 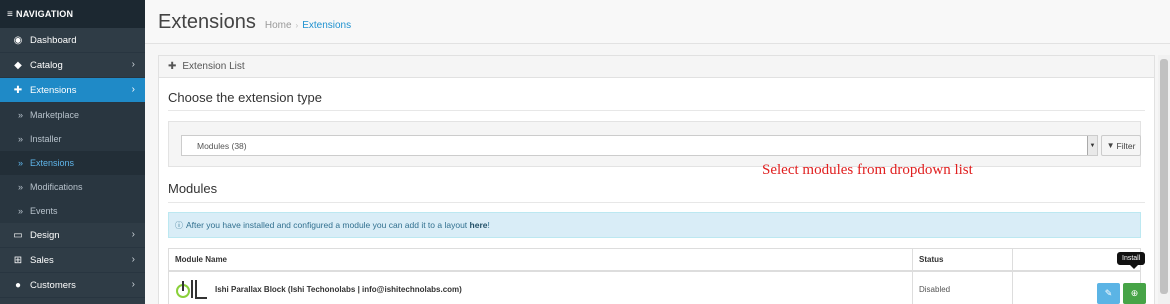 What do you see at coordinates (18, 285) in the screenshot?
I see `user-icon: ●` at bounding box center [18, 285].